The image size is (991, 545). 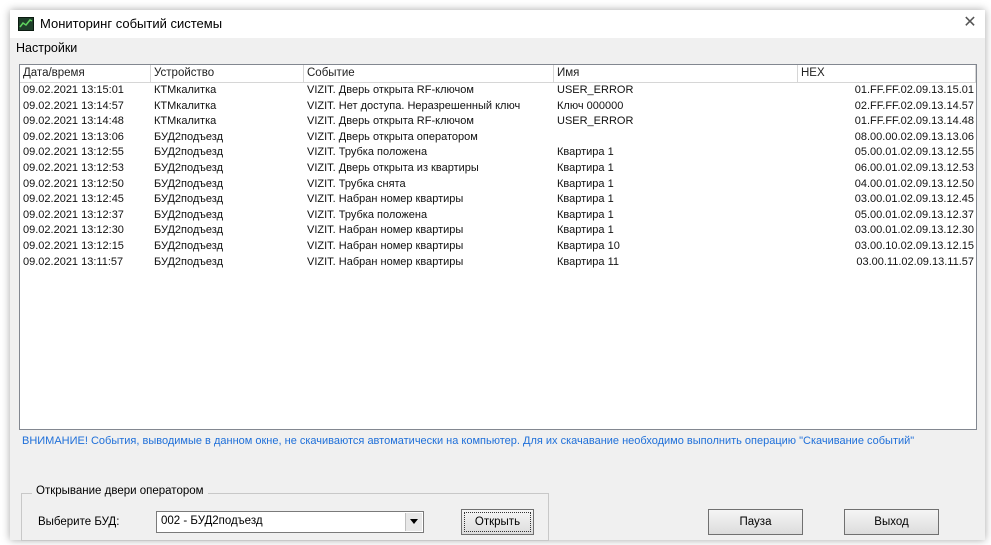 What do you see at coordinates (914, 90) in the screenshot?
I see `cell-hex: 01.FF.FF.02.09.13.15.01` at bounding box center [914, 90].